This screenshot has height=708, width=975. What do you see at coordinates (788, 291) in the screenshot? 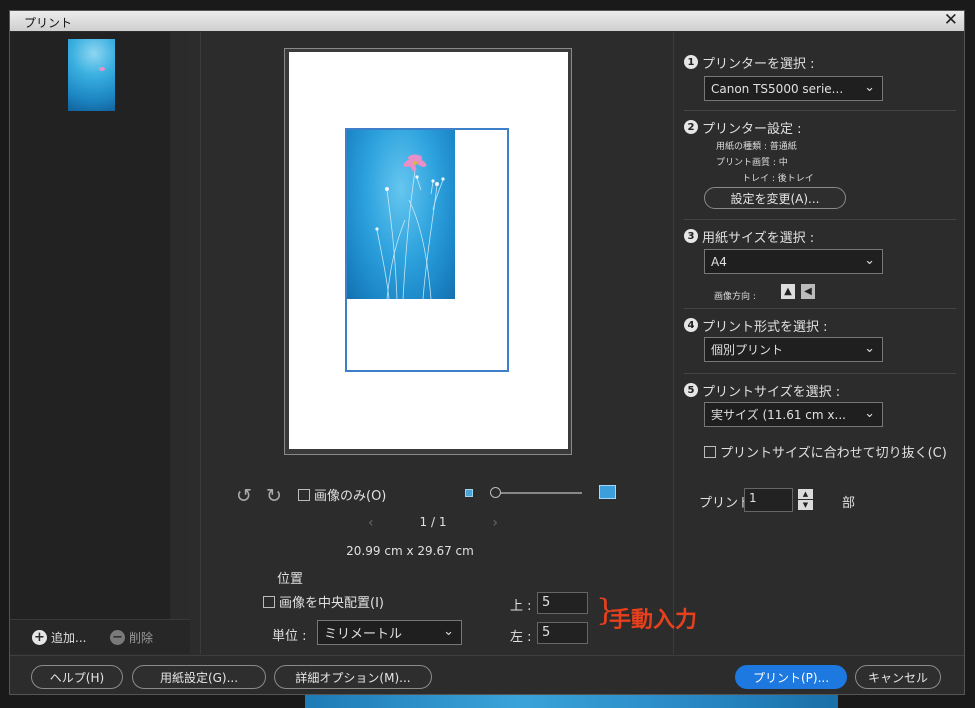
I see `portrait-orientation-icon: ▲` at bounding box center [788, 291].